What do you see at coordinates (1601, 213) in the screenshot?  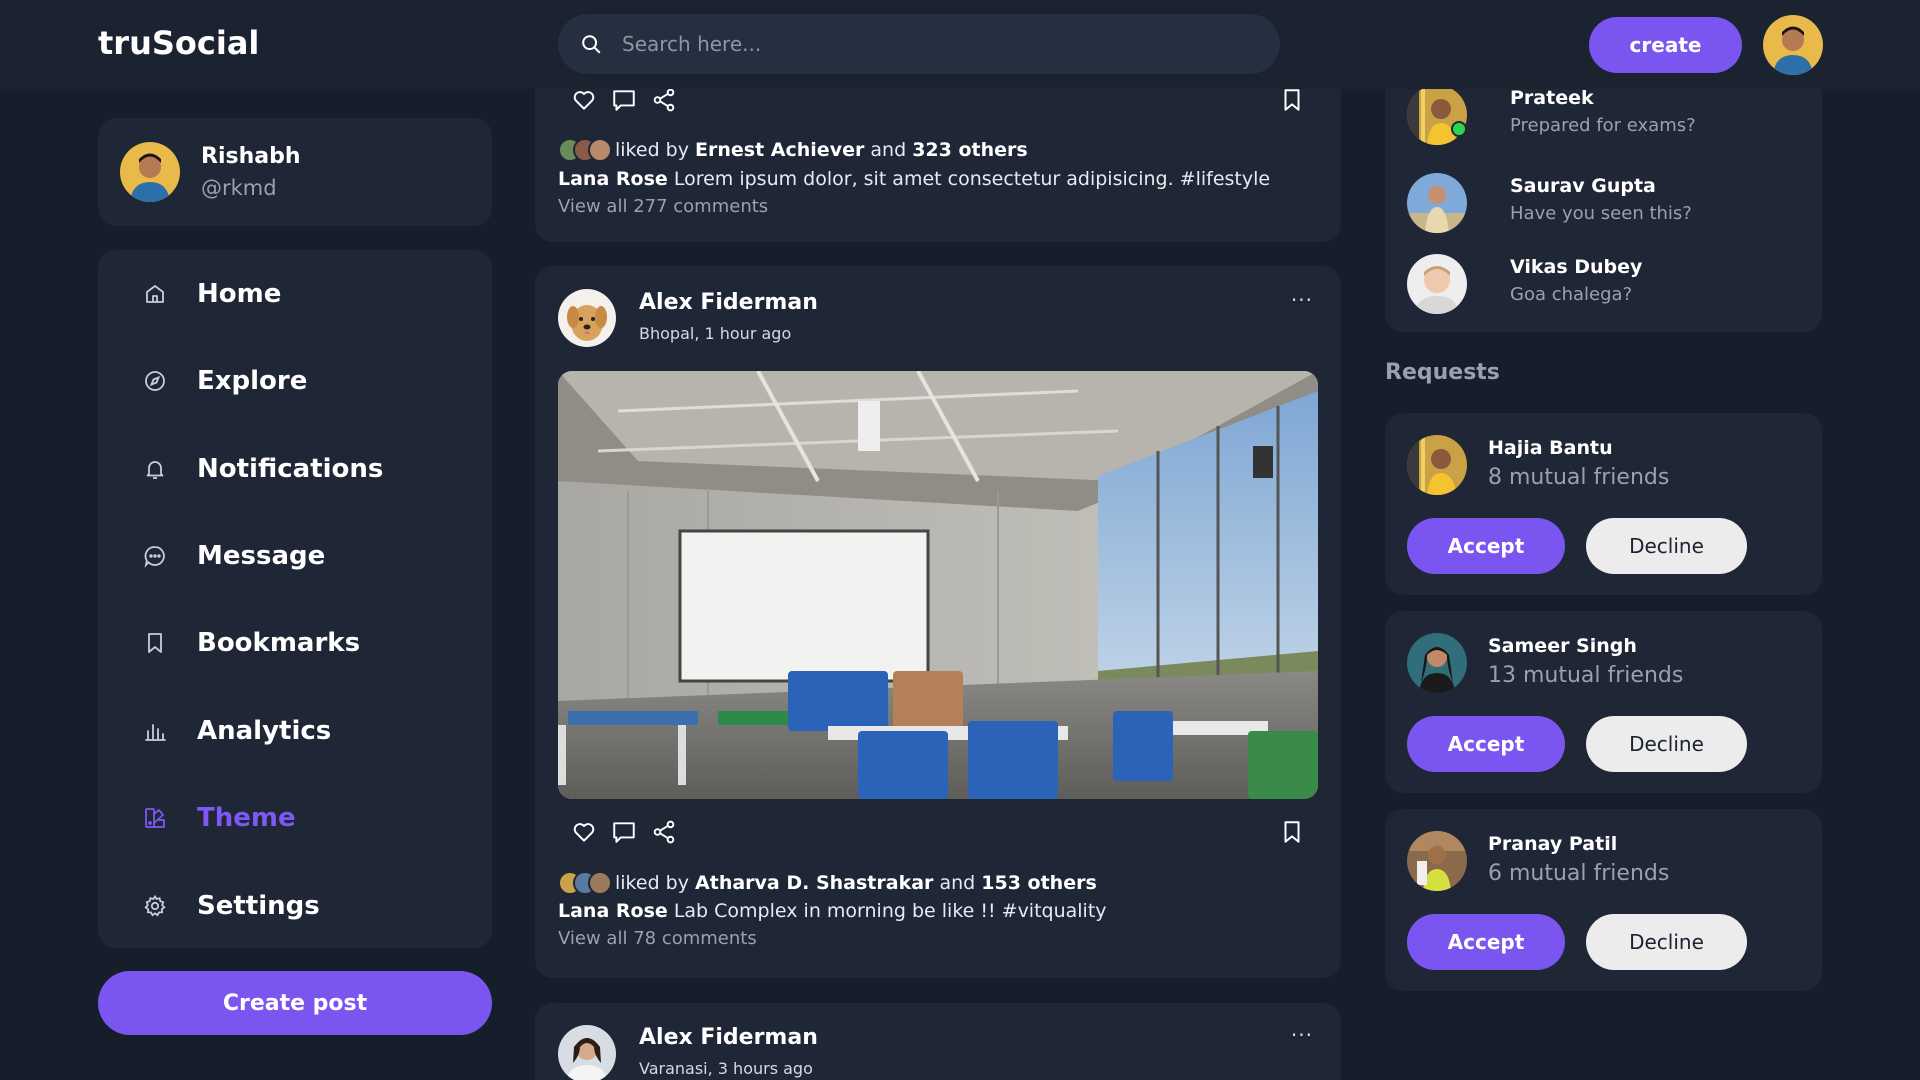 I see `message-preview: Have you seen this?` at bounding box center [1601, 213].